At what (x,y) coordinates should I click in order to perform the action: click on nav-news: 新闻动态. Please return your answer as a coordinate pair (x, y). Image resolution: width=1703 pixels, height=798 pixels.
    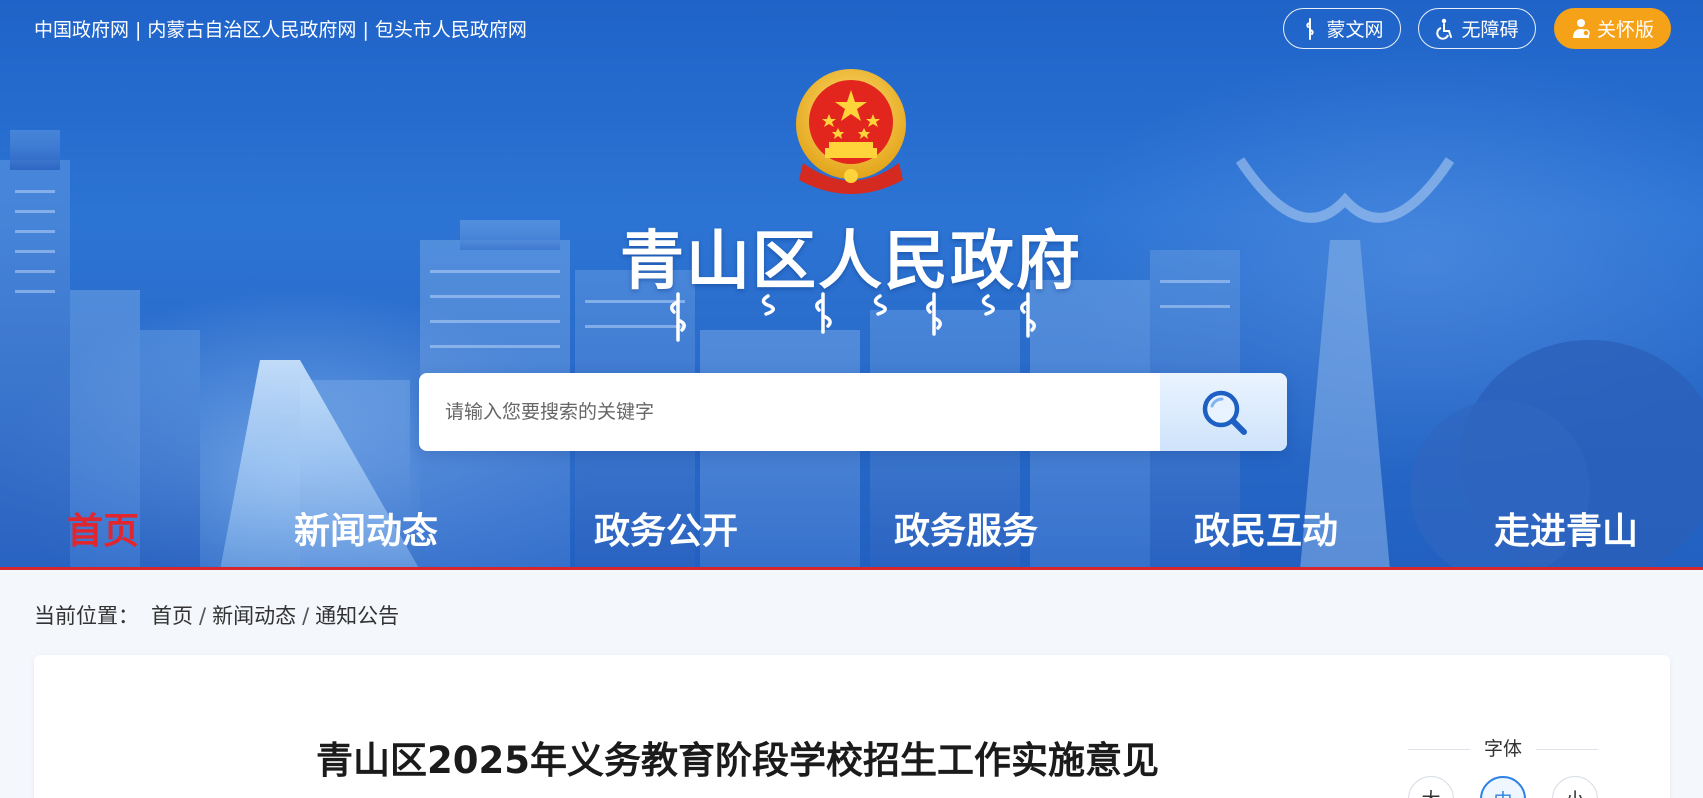
    Looking at the image, I should click on (366, 532).